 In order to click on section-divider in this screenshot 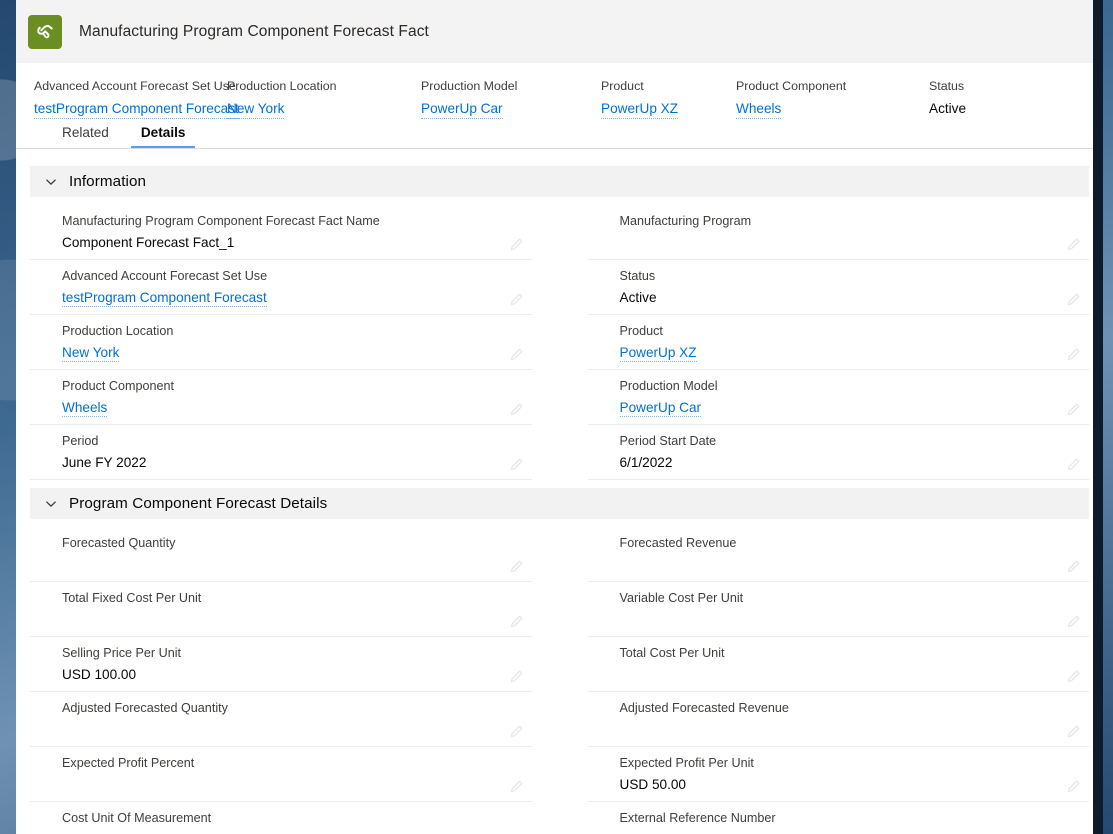, I will do `click(559, 483)`.